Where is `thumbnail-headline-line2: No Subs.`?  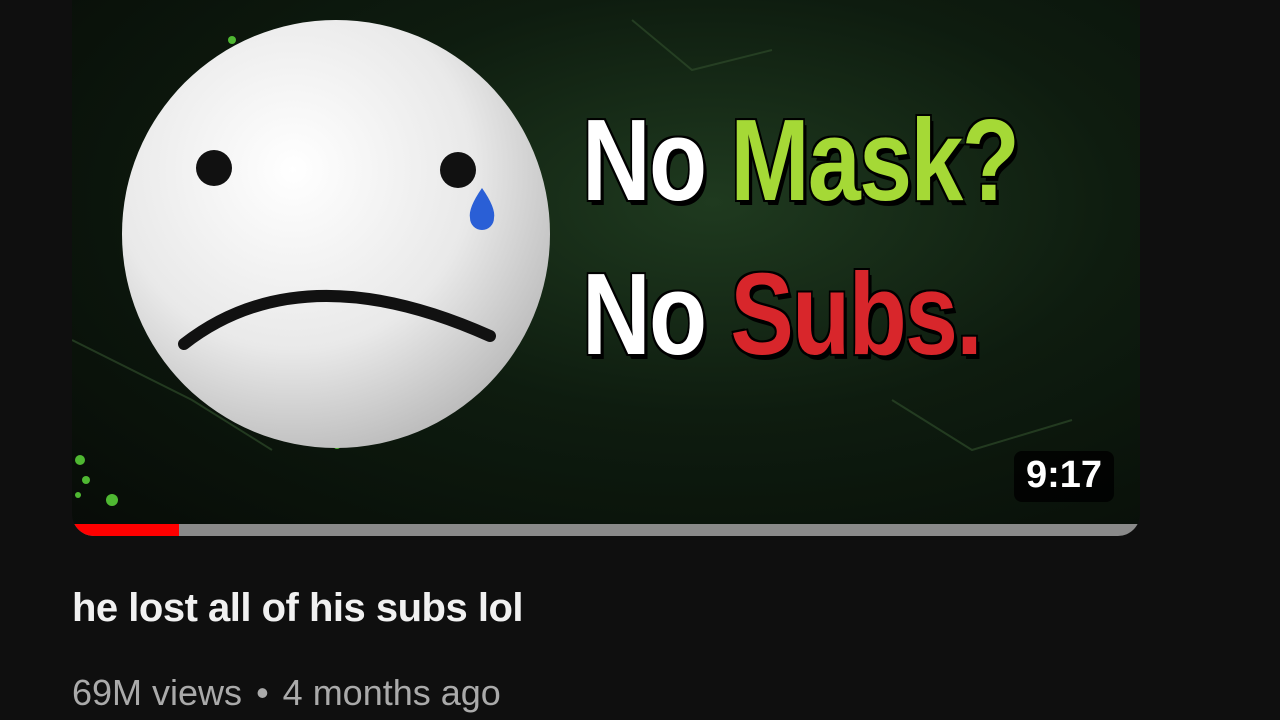 thumbnail-headline-line2: No Subs. is located at coordinates (782, 314).